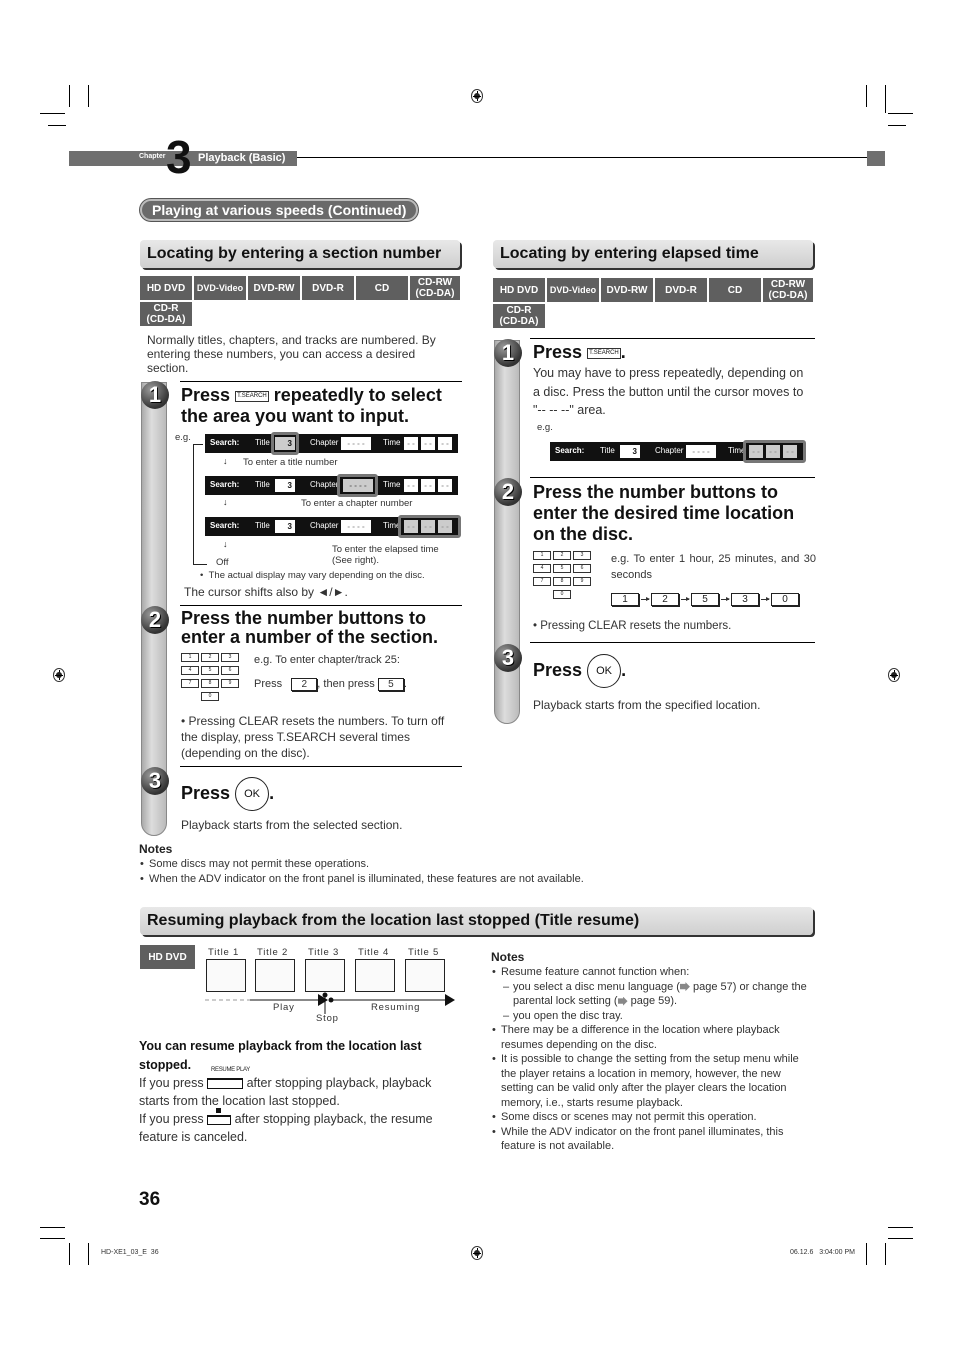  I want to click on osd-title-value: 3, so click(630, 451).